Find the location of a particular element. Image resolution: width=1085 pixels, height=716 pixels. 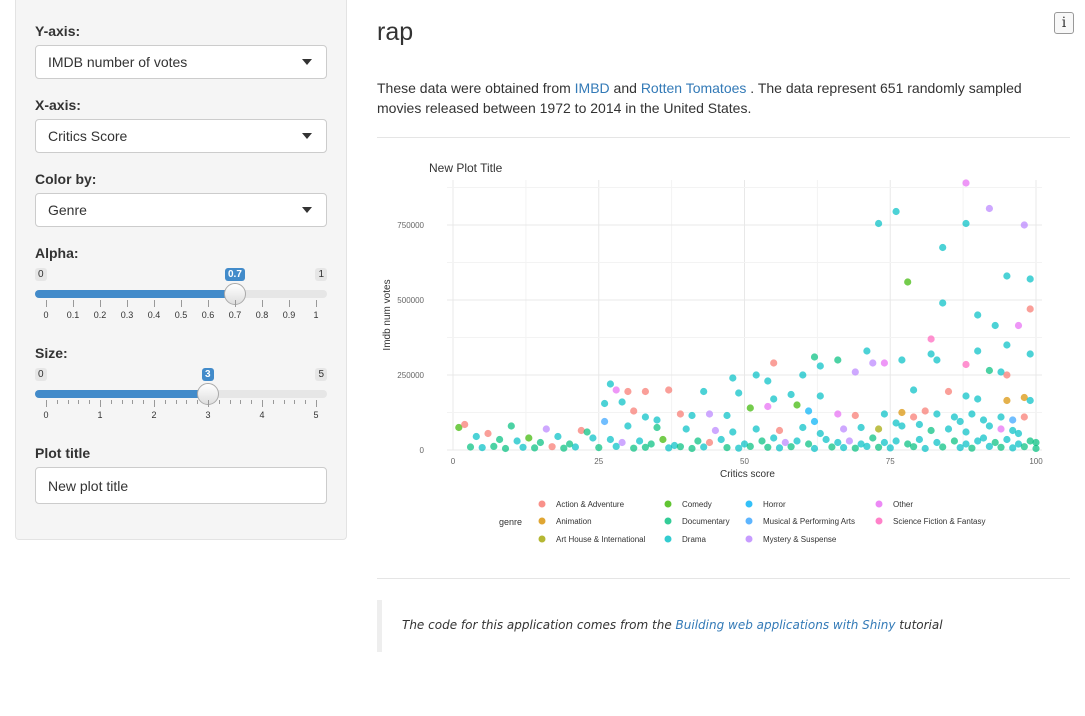

plot-title-input: New plot title is located at coordinates (181, 485).